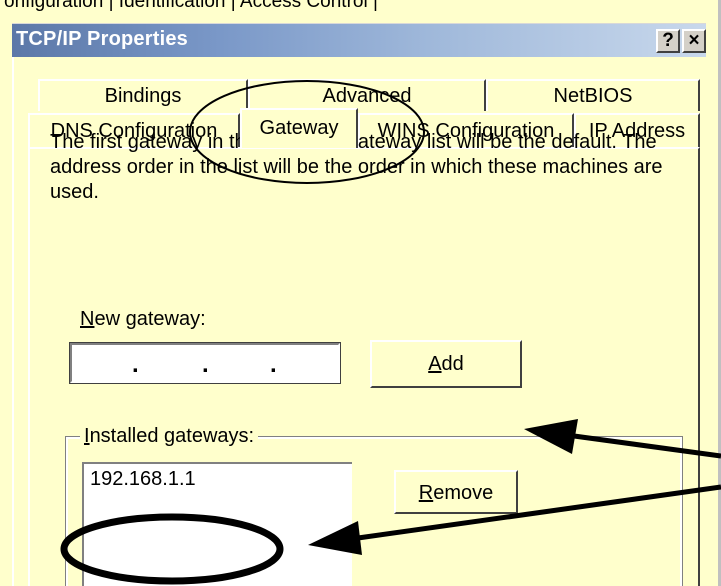  What do you see at coordinates (456, 492) in the screenshot?
I see `remove-button: Remove` at bounding box center [456, 492].